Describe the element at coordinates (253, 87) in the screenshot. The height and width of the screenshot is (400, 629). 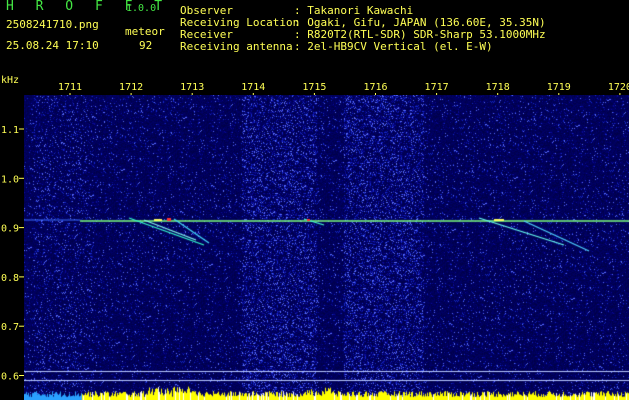
I see `time-tick-1714: 1714` at that location.